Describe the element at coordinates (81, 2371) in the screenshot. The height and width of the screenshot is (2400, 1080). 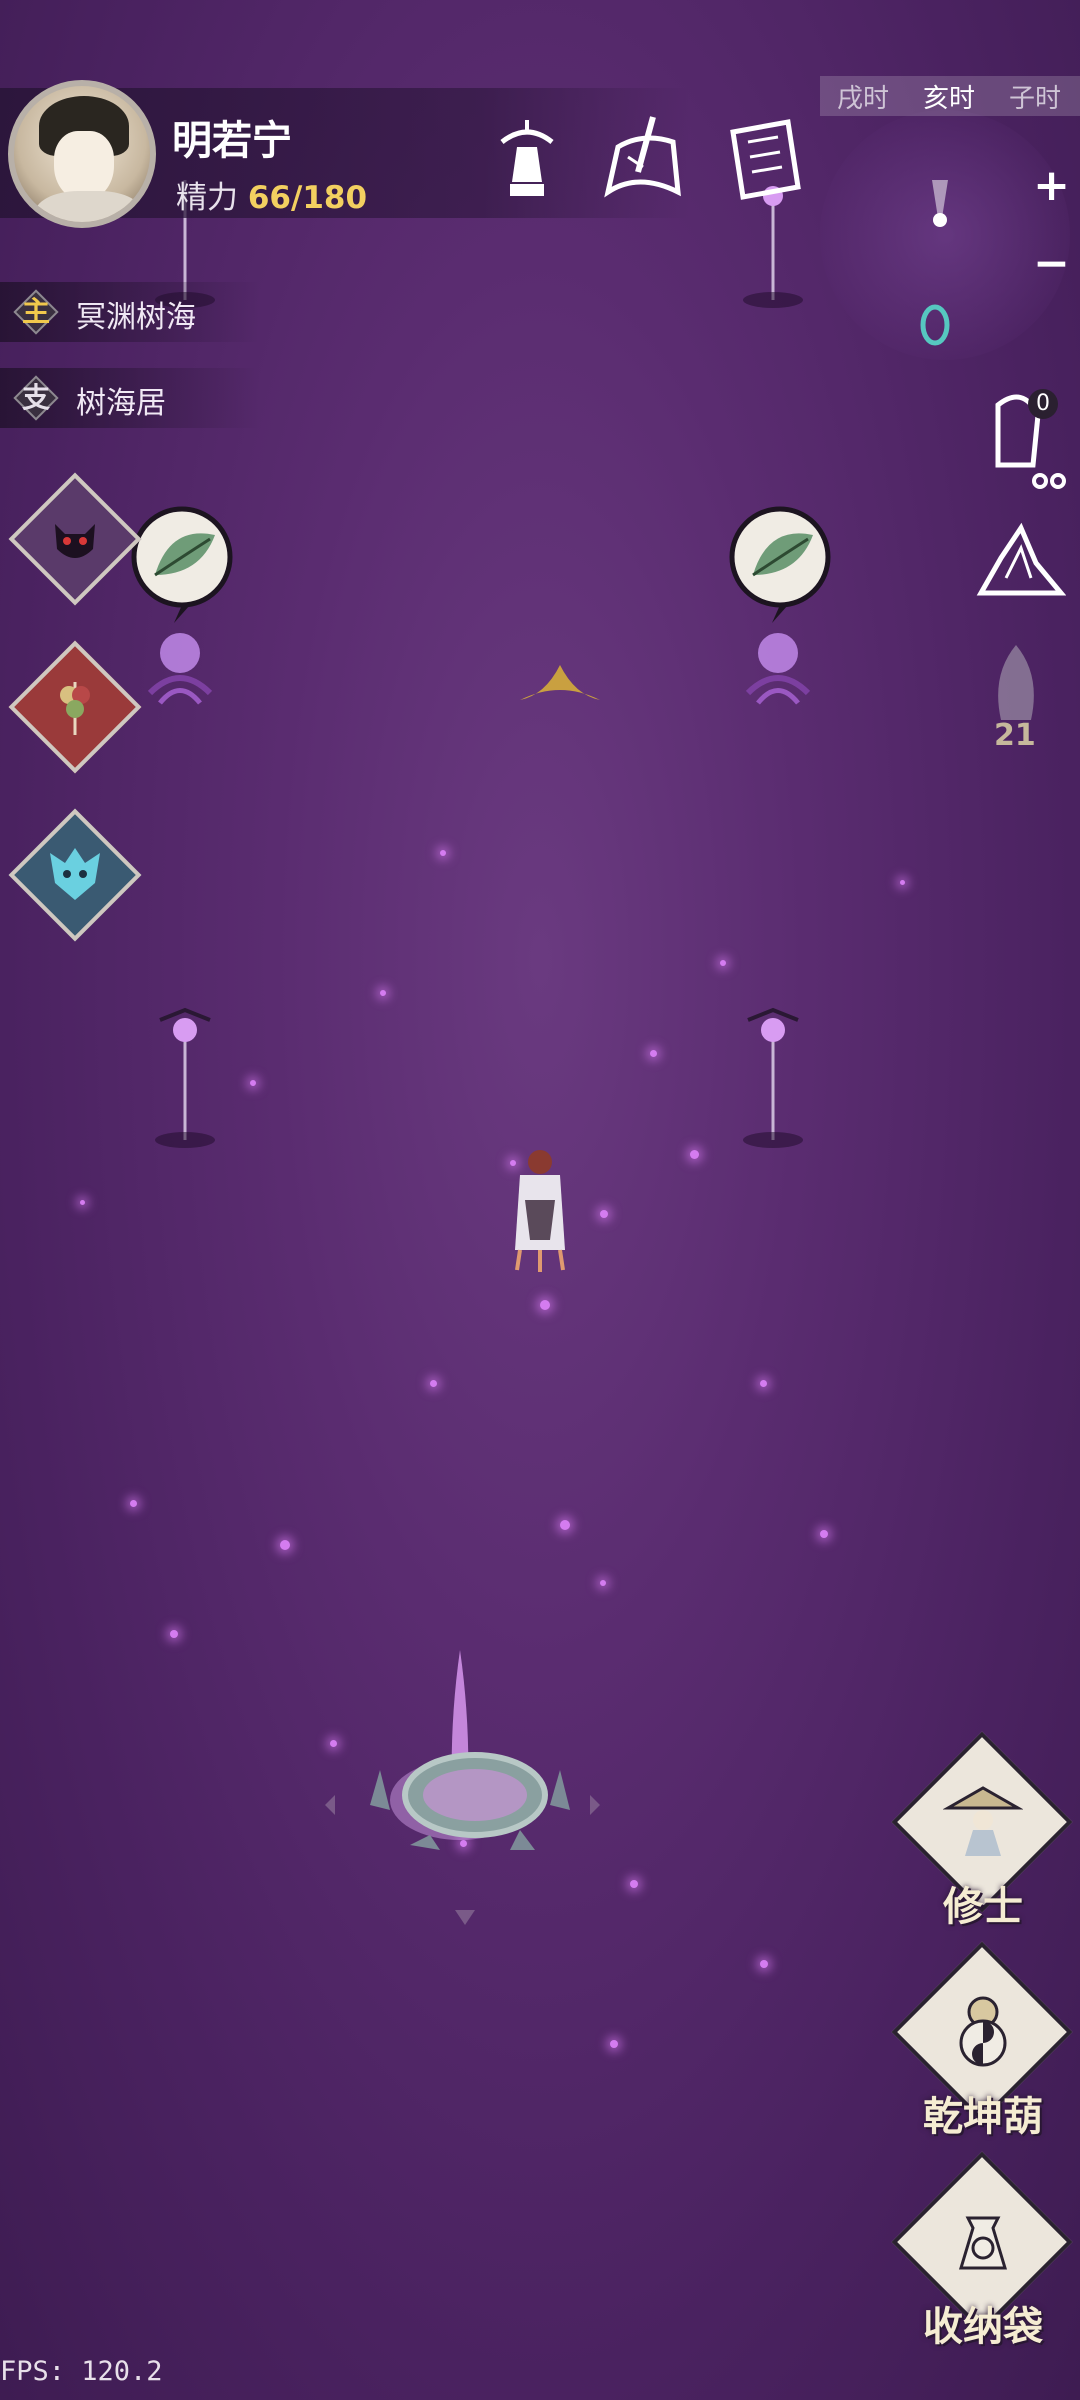
I see `fps-counter: FPS: 120.2` at that location.